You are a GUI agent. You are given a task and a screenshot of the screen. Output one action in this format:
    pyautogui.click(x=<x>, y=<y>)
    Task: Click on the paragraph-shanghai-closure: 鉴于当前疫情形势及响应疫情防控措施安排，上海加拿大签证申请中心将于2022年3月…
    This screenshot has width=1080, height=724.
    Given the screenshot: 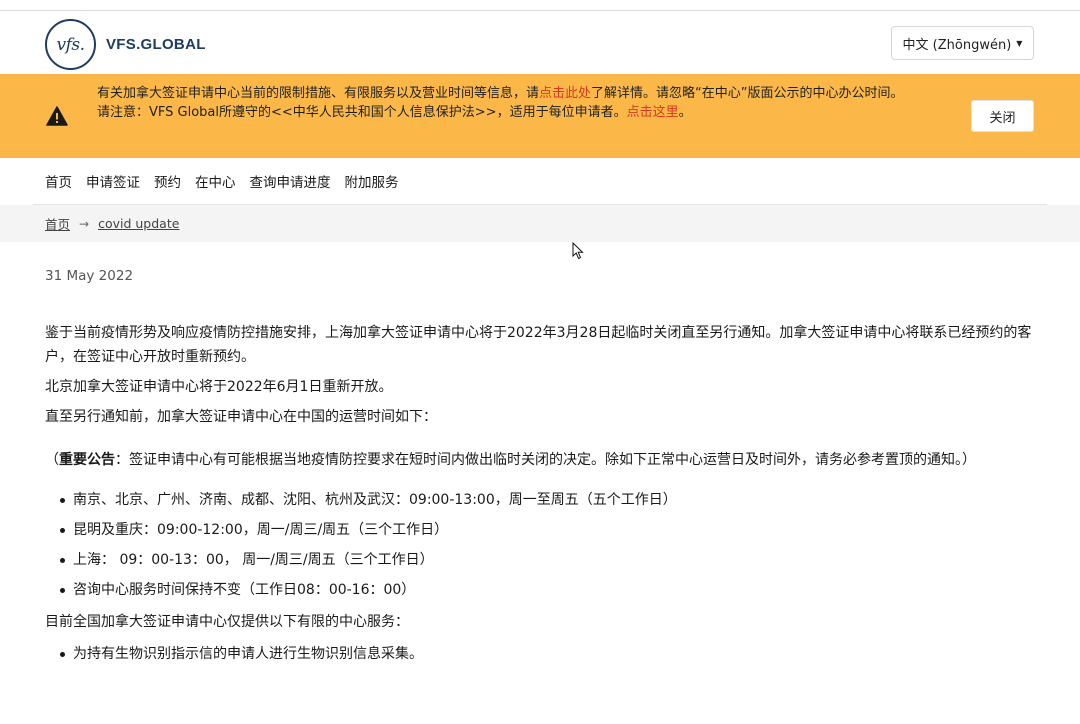 What is the action you would take?
    pyautogui.click(x=538, y=345)
    